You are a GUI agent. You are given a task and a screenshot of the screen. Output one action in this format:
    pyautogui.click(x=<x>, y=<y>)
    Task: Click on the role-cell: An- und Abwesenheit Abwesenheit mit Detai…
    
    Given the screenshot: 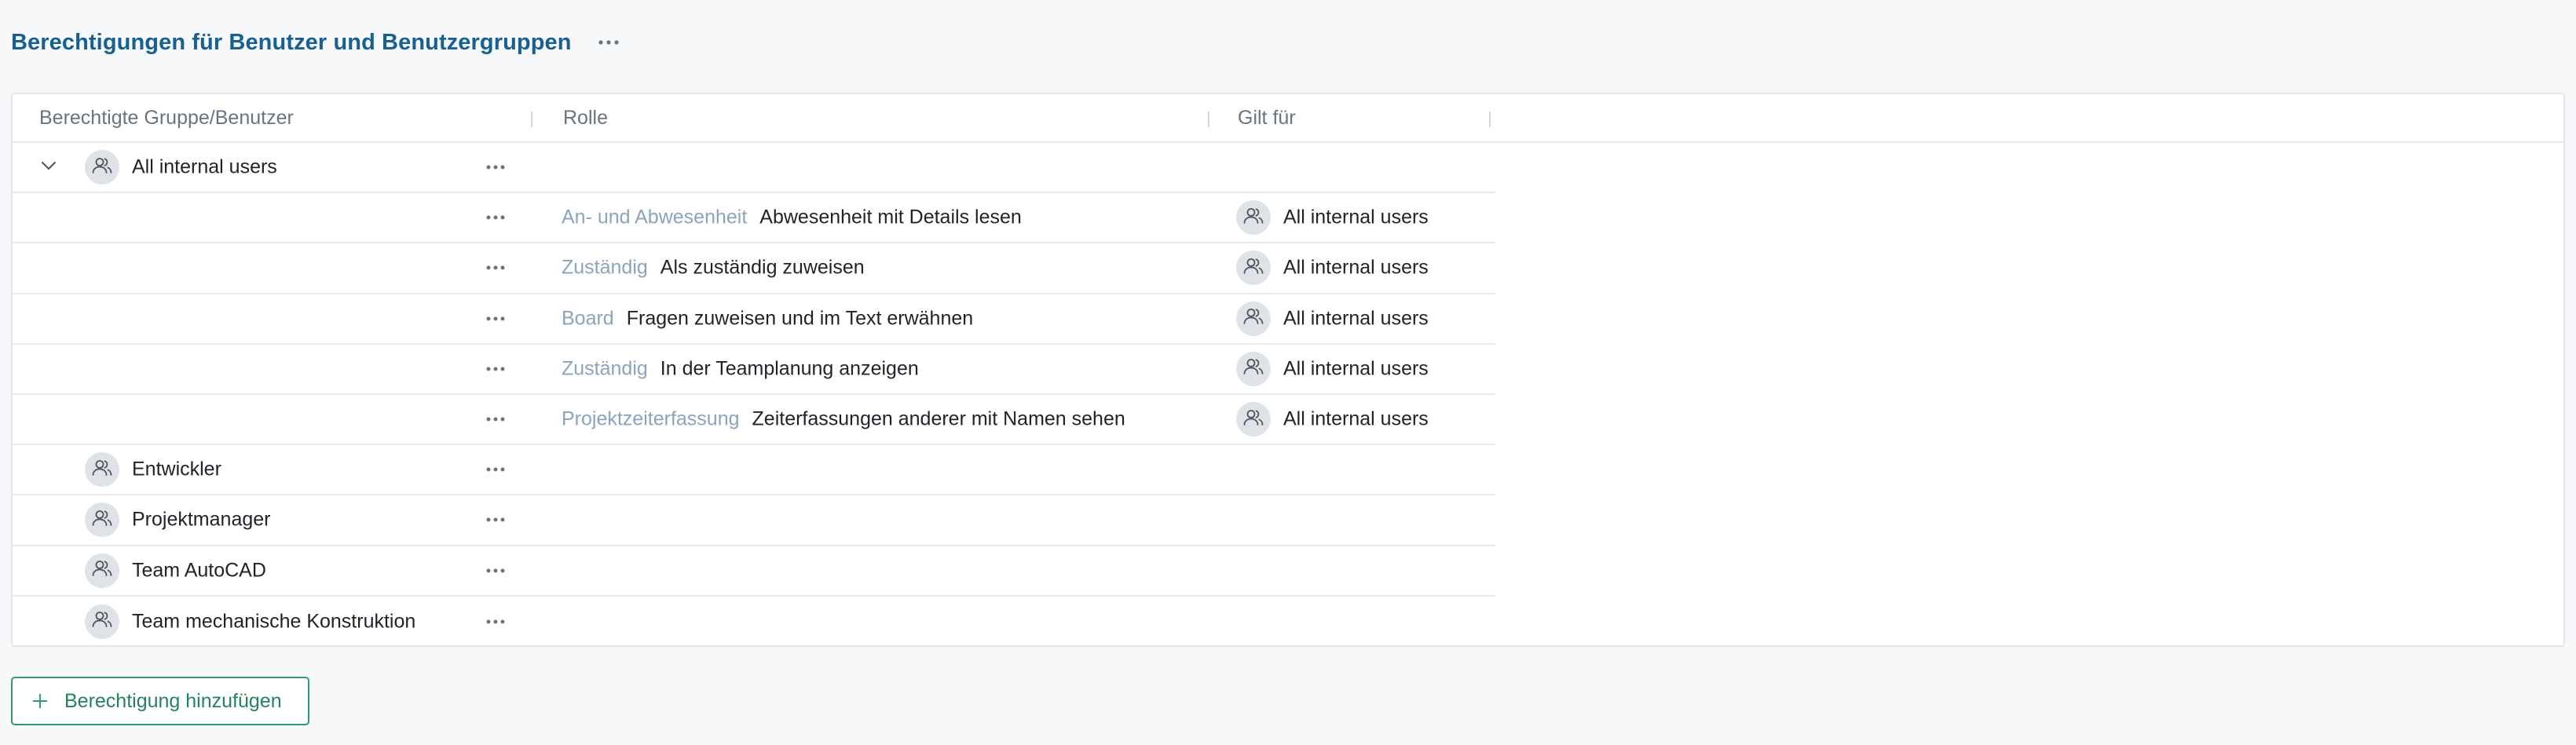 What is the action you would take?
    pyautogui.click(x=792, y=217)
    